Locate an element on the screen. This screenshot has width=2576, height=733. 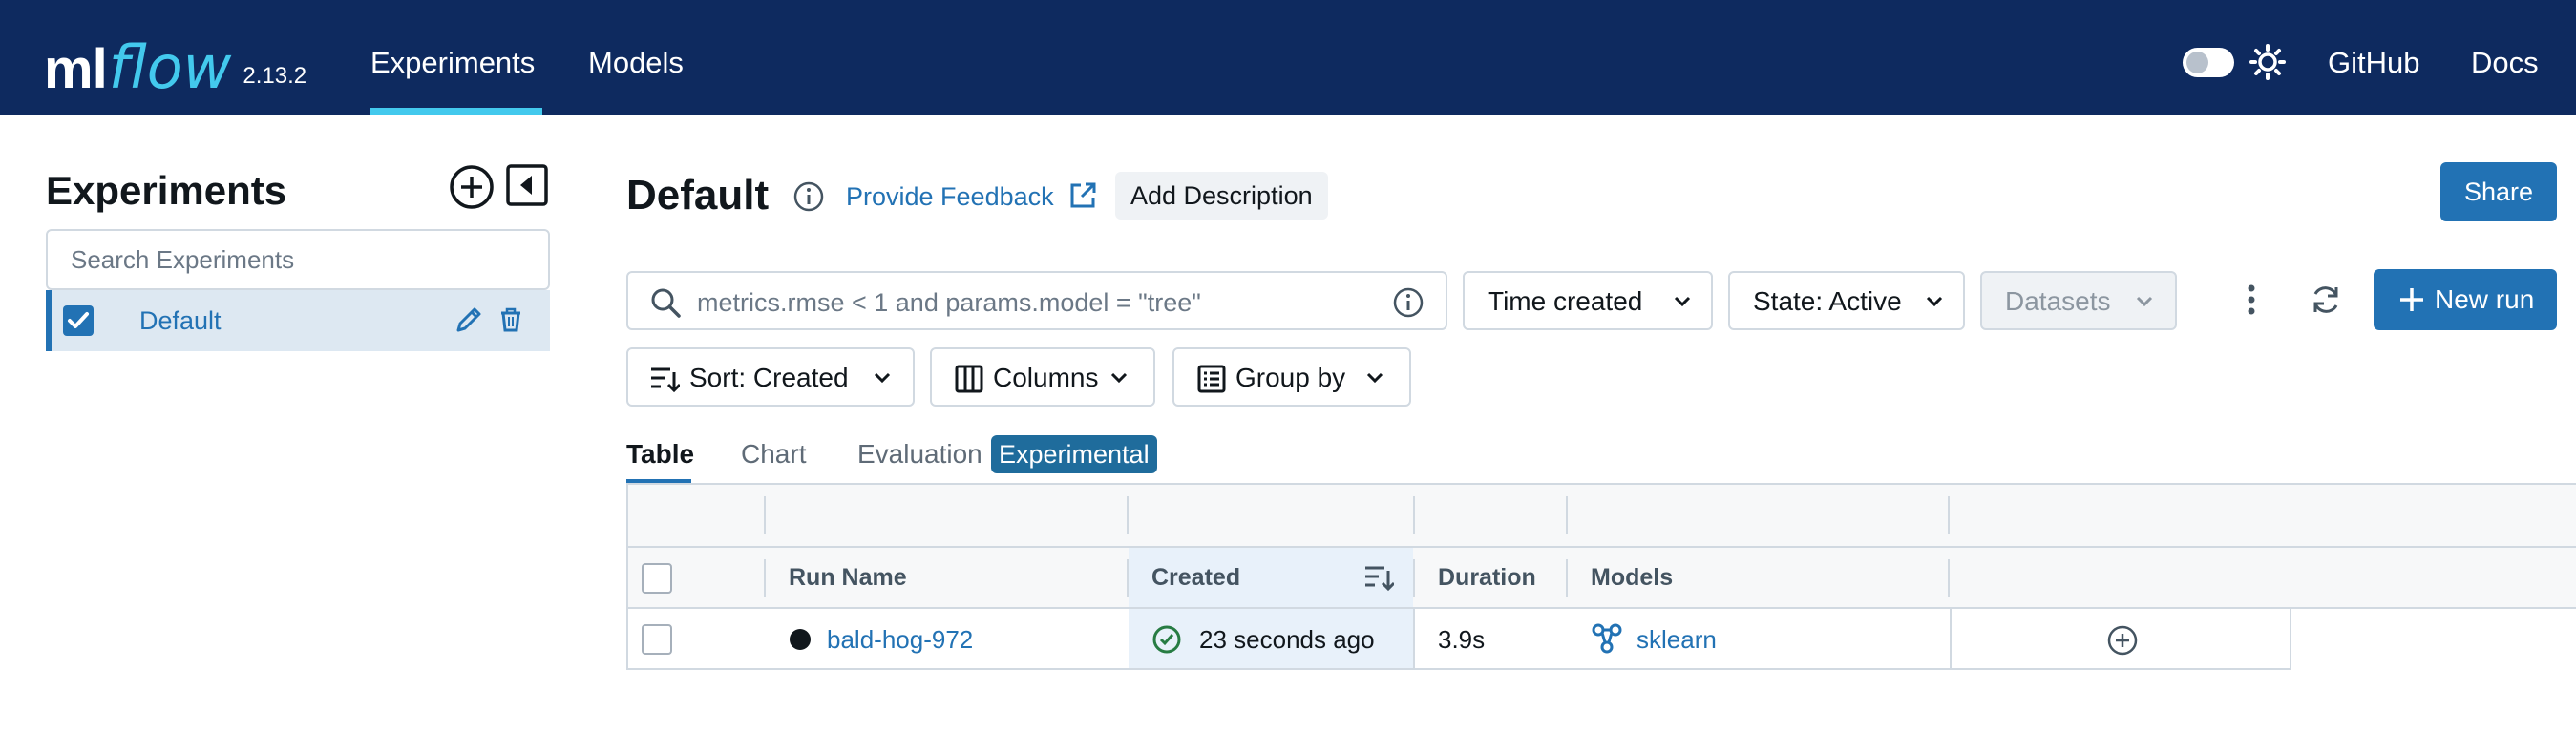
nav-models: Models is located at coordinates (636, 63).